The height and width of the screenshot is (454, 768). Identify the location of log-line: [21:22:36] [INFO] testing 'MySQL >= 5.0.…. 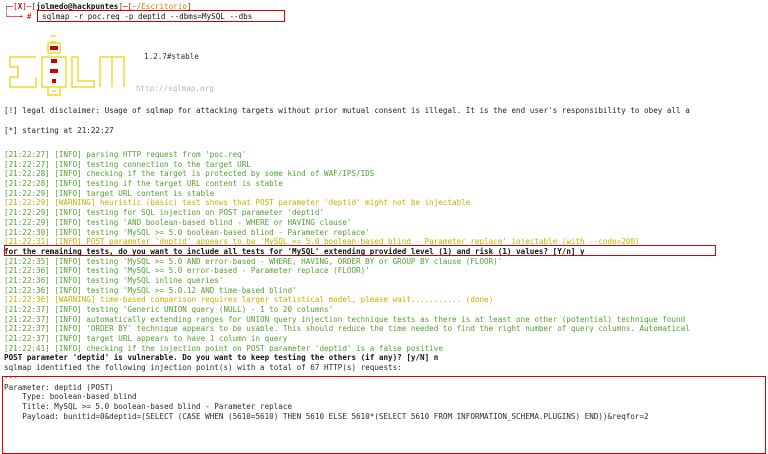
(150, 290).